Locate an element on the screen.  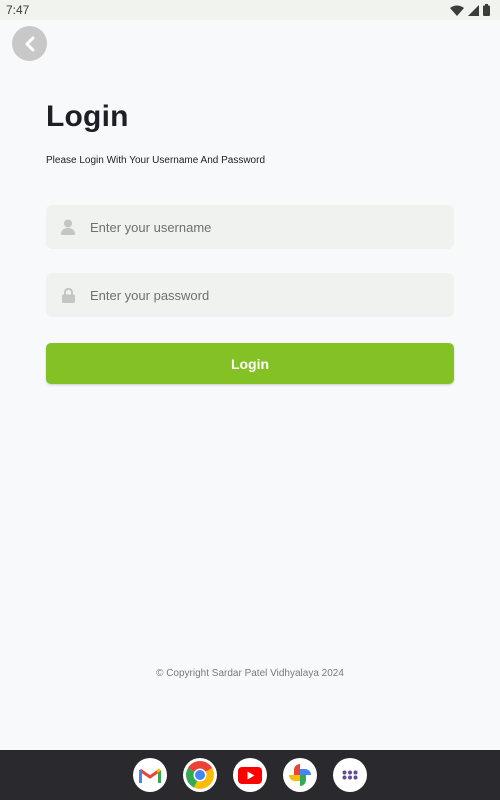
app-dock is located at coordinates (250, 775).